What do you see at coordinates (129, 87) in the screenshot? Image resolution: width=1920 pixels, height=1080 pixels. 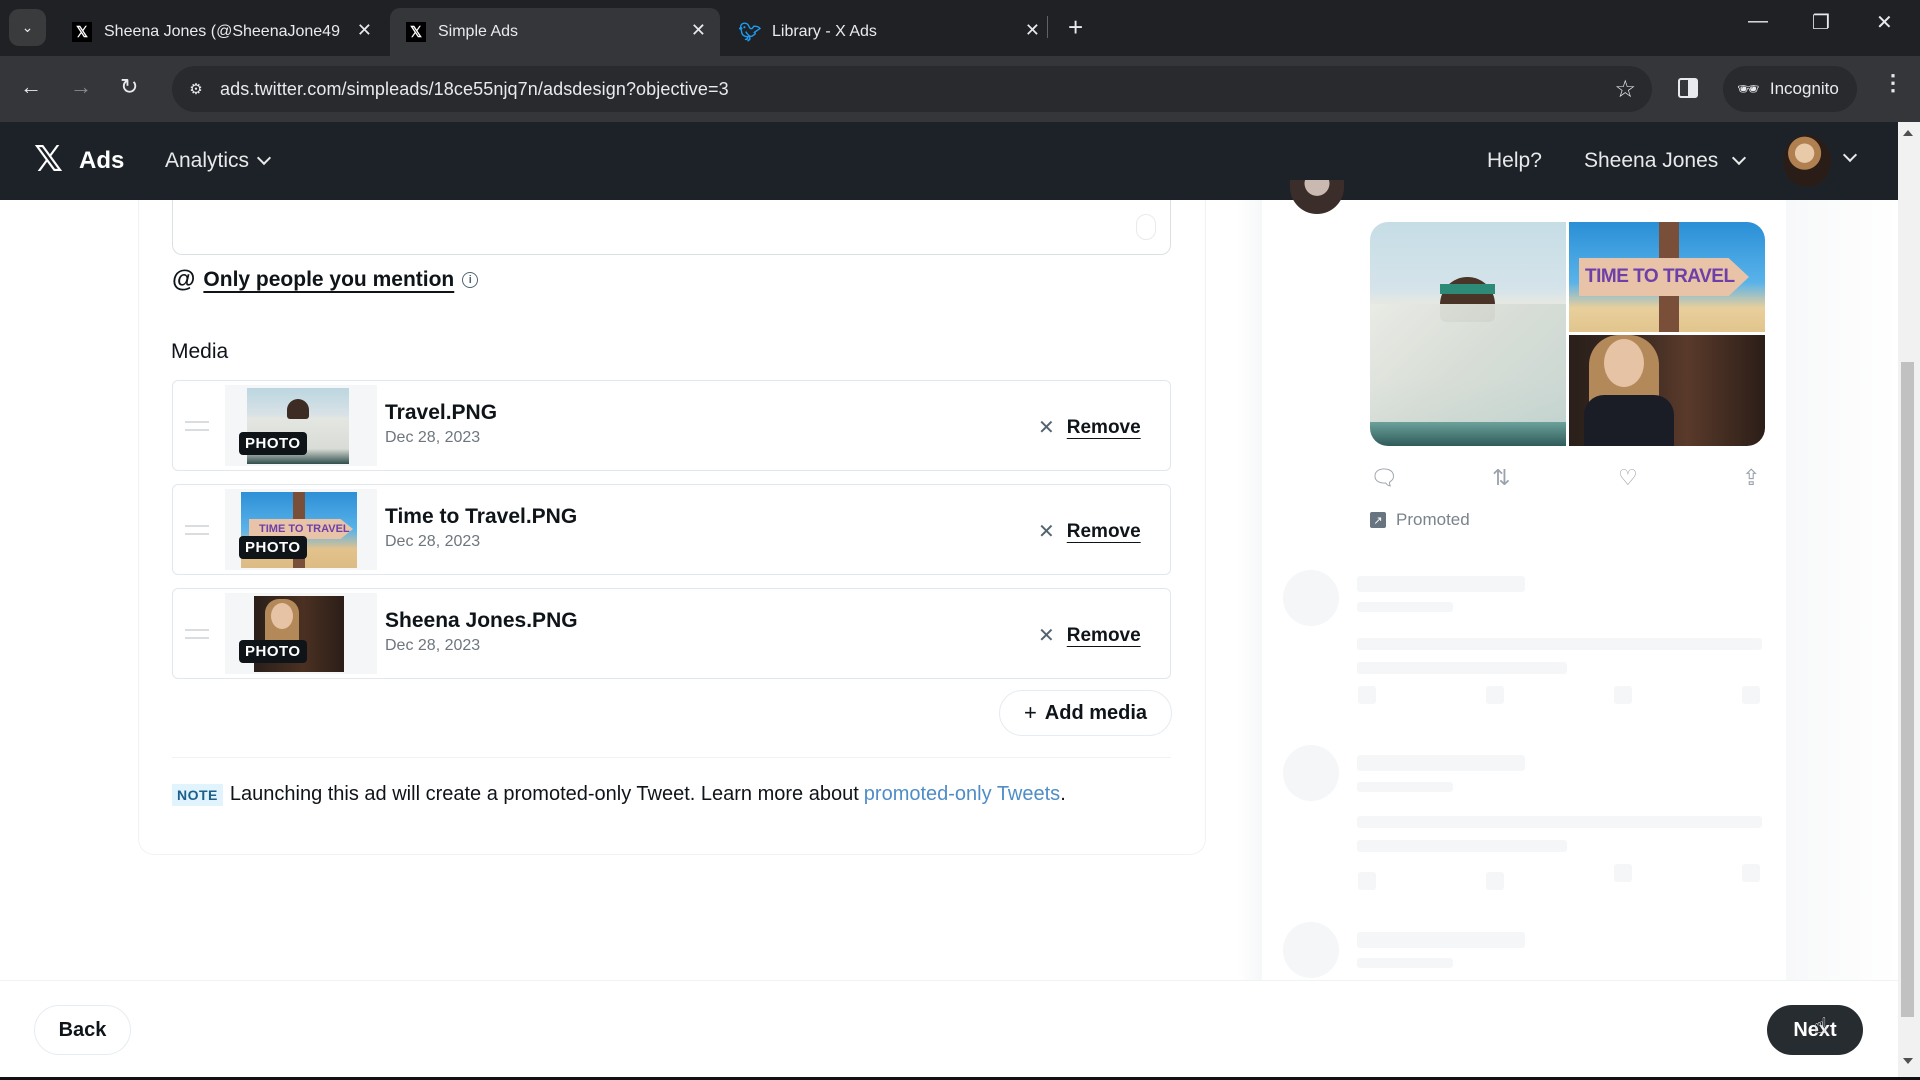 I see `reload-button: ↻` at bounding box center [129, 87].